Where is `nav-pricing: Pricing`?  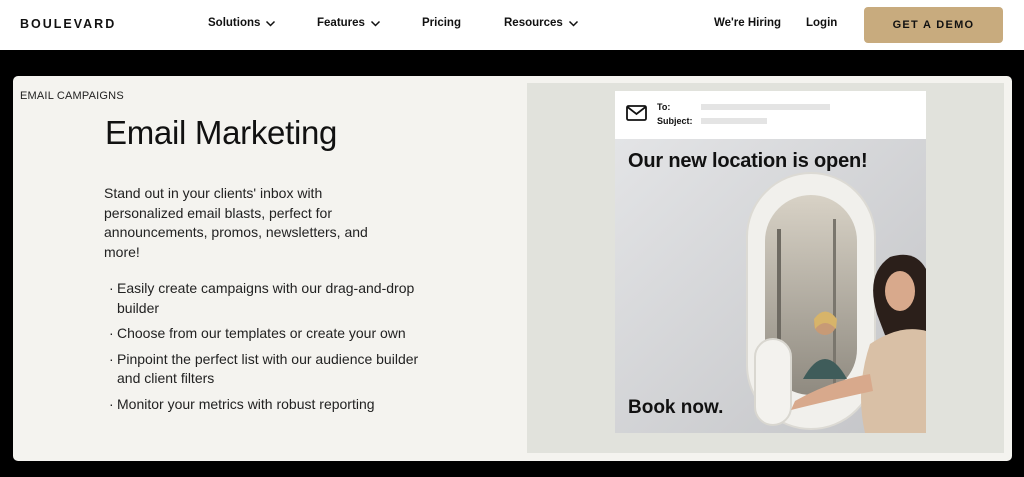
nav-pricing: Pricing is located at coordinates (441, 23).